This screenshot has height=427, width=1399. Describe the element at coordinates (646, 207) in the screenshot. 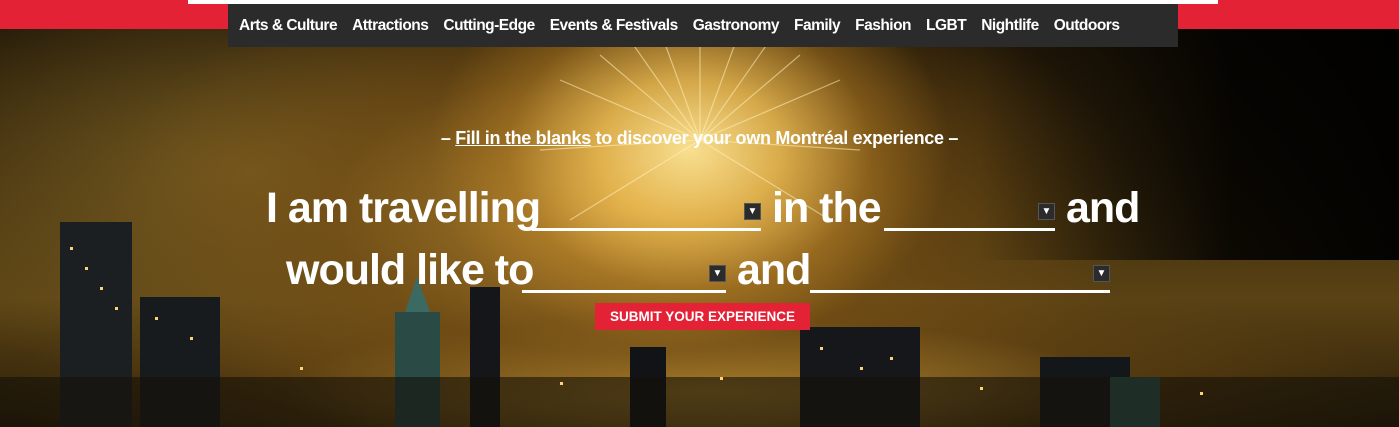

I see `travel-type-select` at that location.